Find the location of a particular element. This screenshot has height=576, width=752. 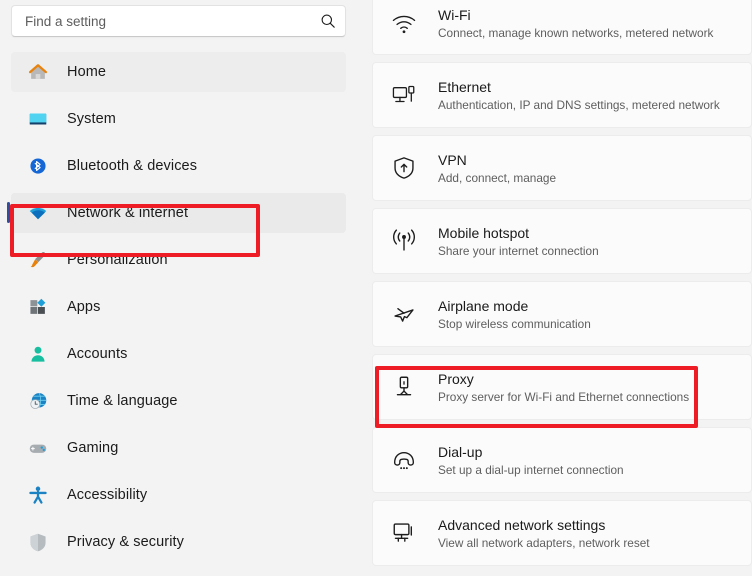

sidebar-item-label: Personalization is located at coordinates (117, 260).